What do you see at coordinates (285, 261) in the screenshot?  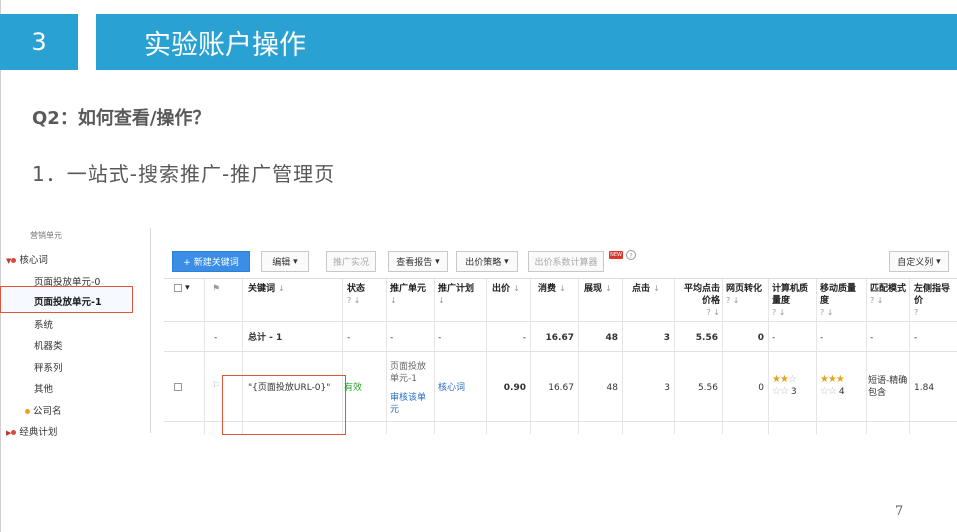 I see `edit-dropdown: 编辑 ▾` at bounding box center [285, 261].